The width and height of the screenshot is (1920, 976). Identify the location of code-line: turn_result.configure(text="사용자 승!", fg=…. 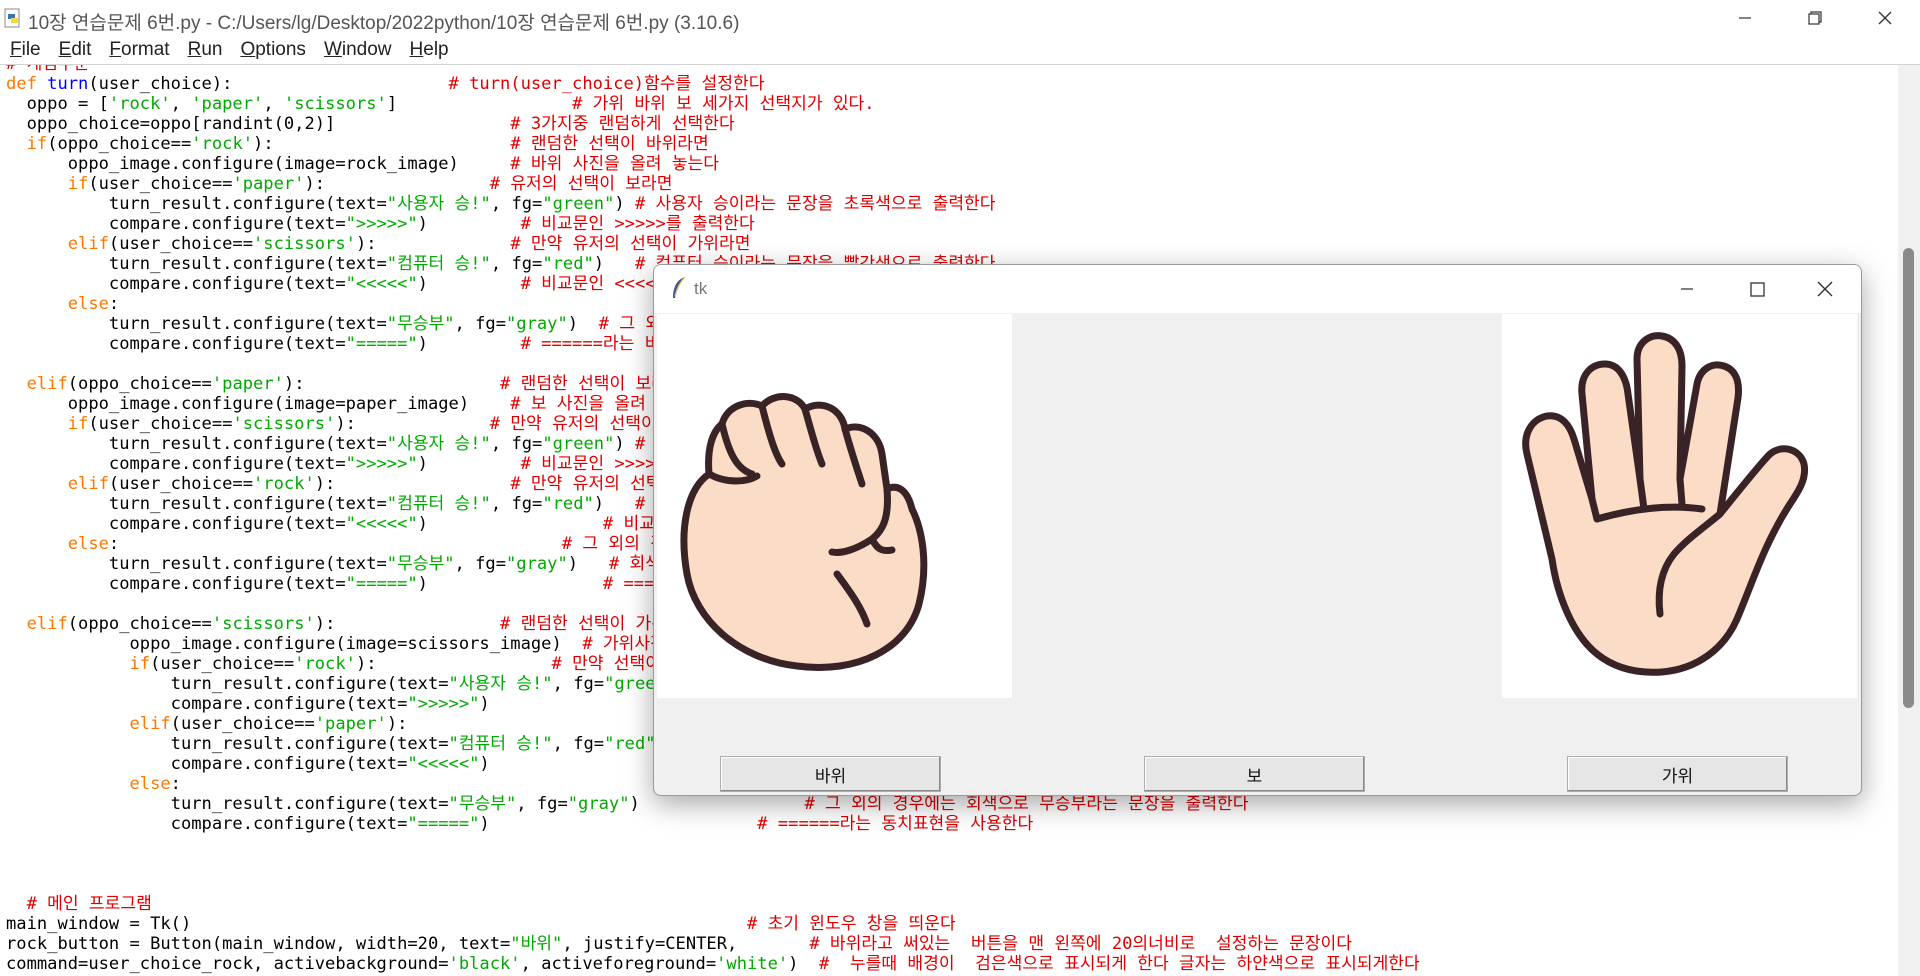
(713, 204).